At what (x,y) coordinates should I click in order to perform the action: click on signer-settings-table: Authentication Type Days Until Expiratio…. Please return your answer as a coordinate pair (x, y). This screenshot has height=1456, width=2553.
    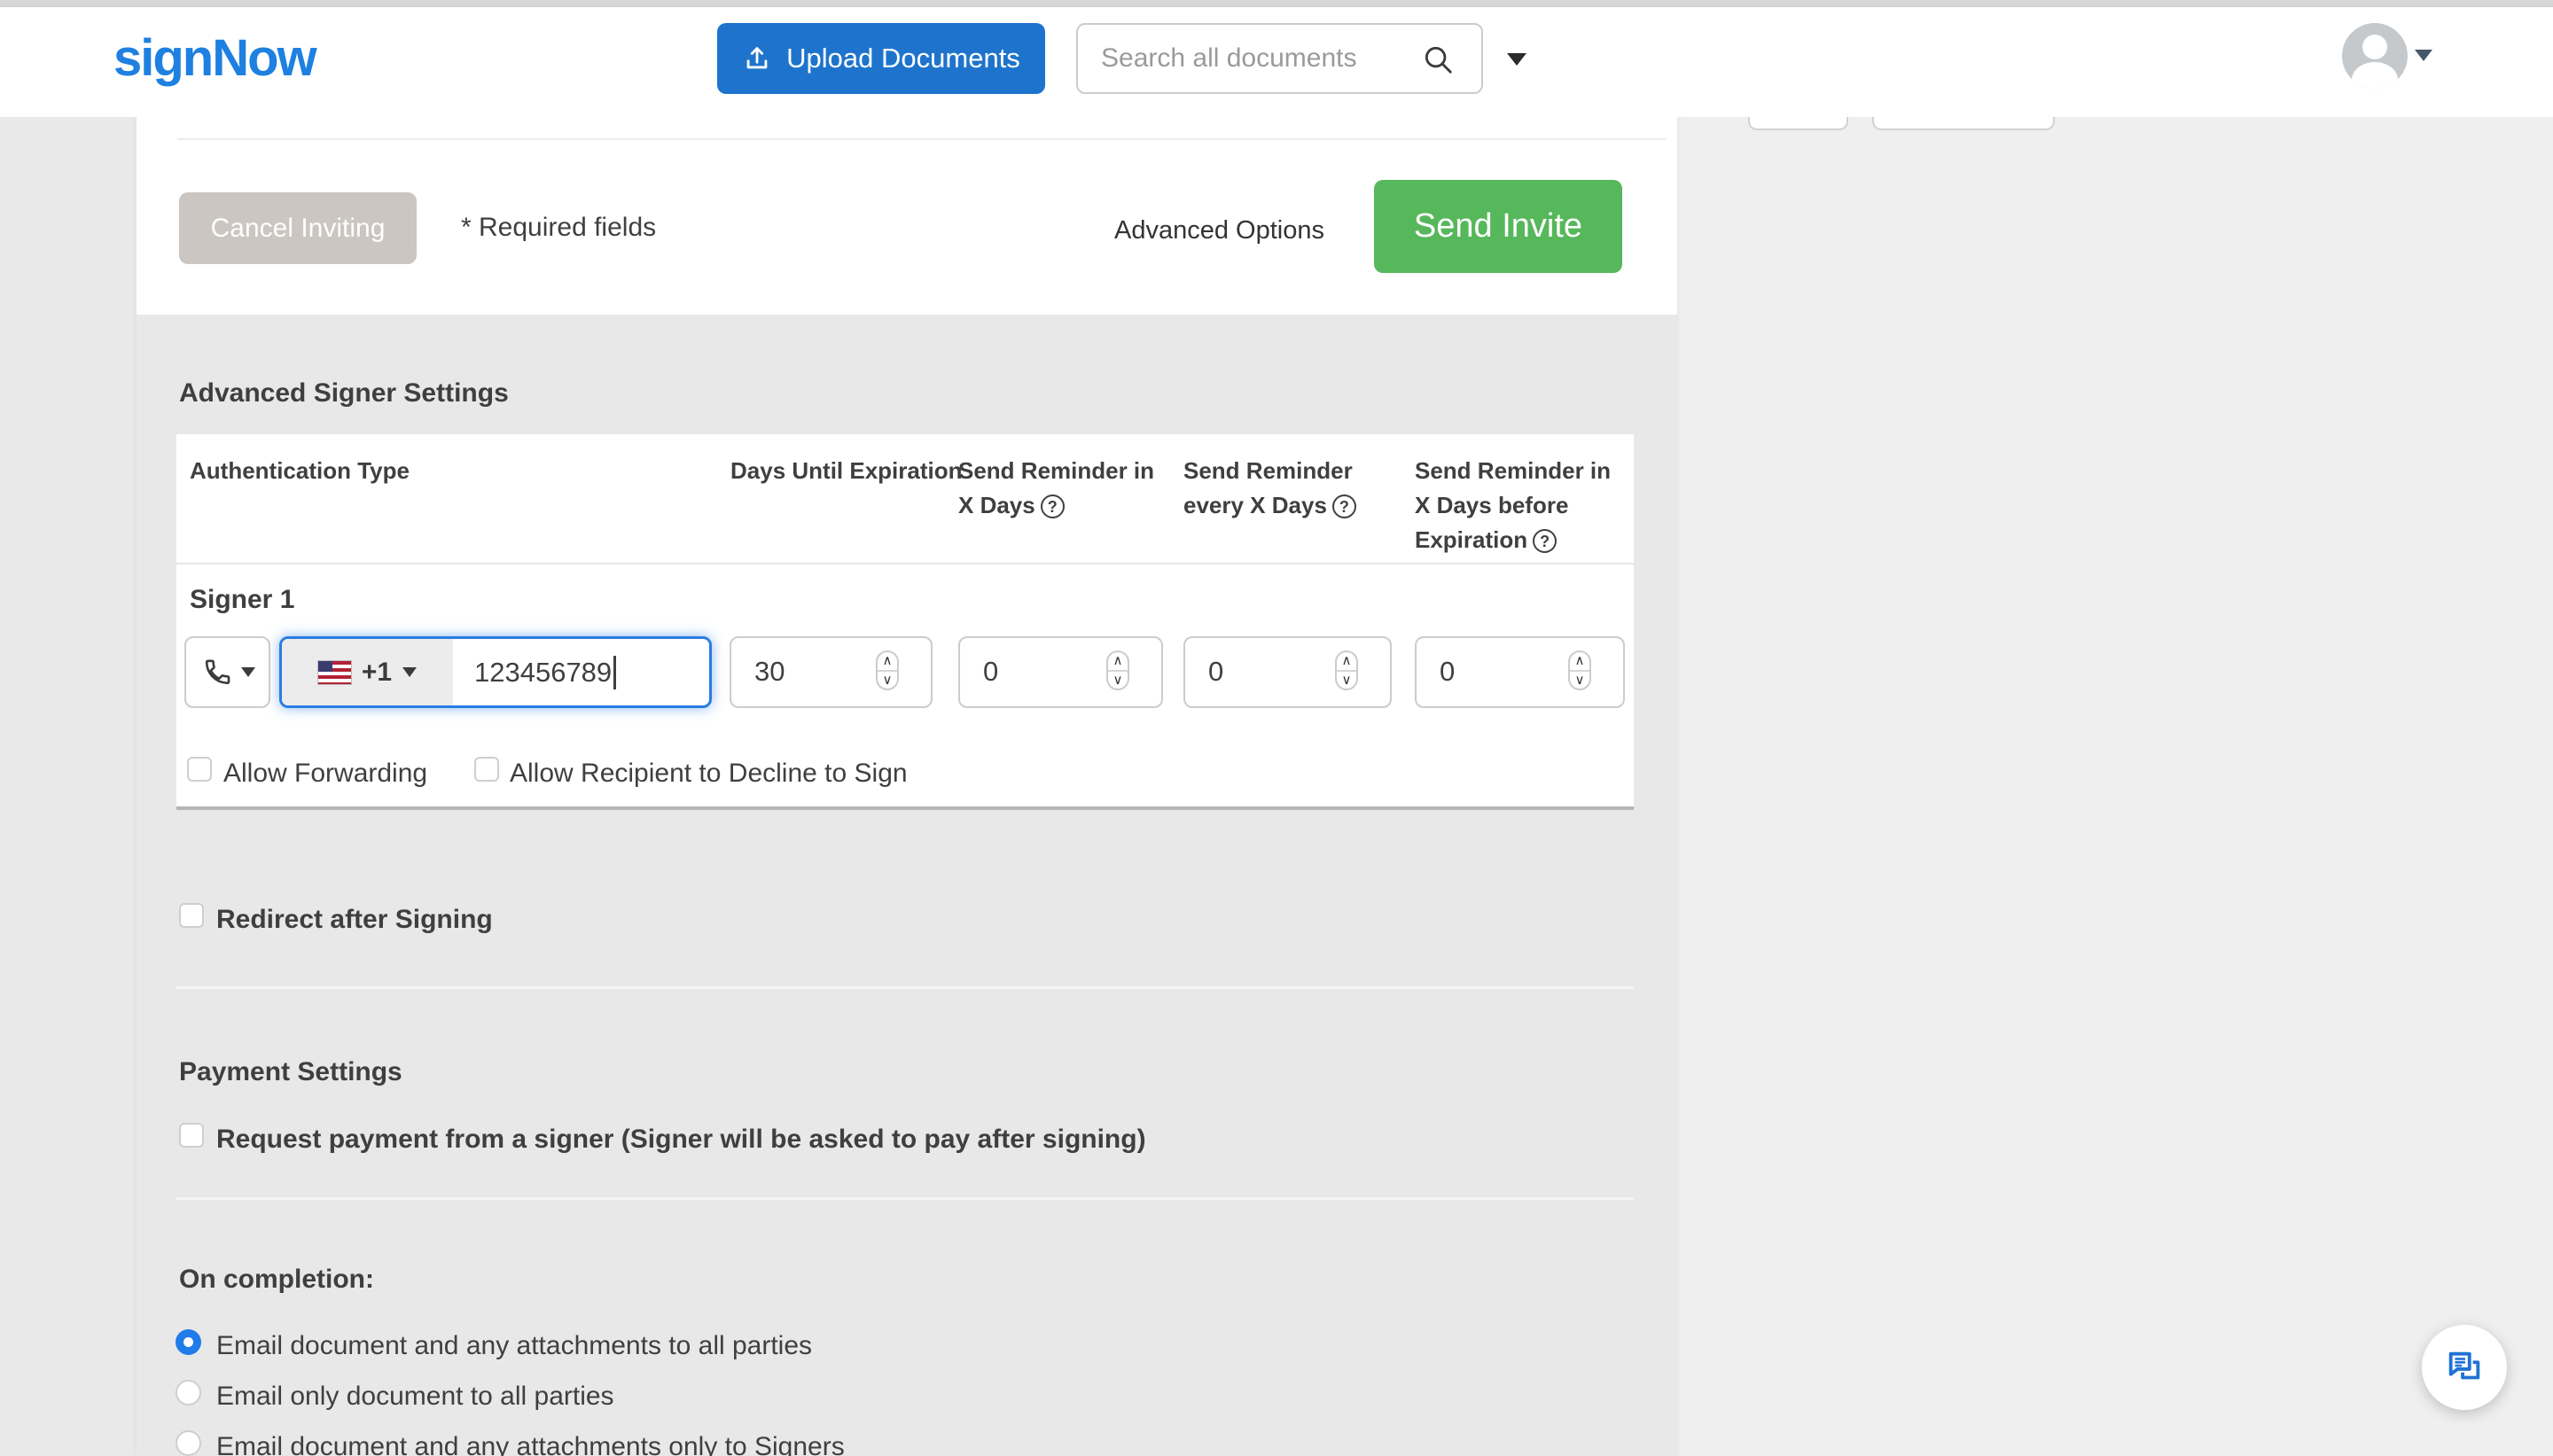
    Looking at the image, I should click on (905, 622).